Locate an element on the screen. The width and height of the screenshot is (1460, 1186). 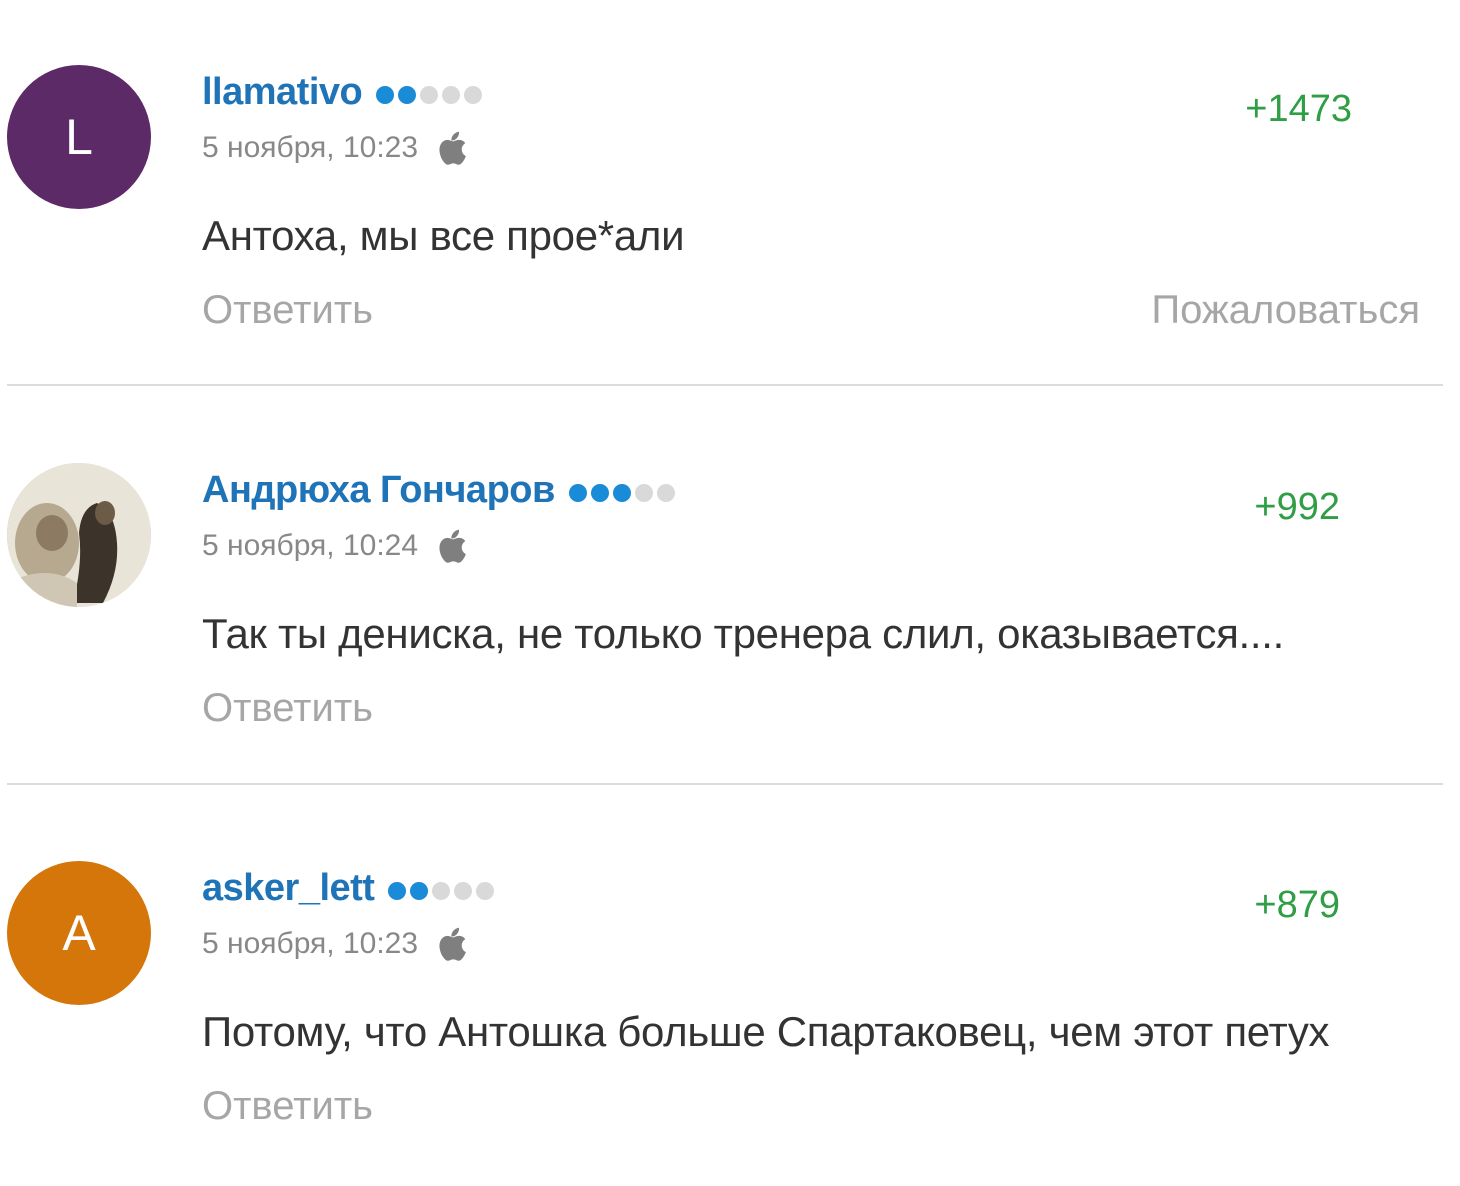
author-line: Андрюха Гончаров is located at coordinates (438, 490).